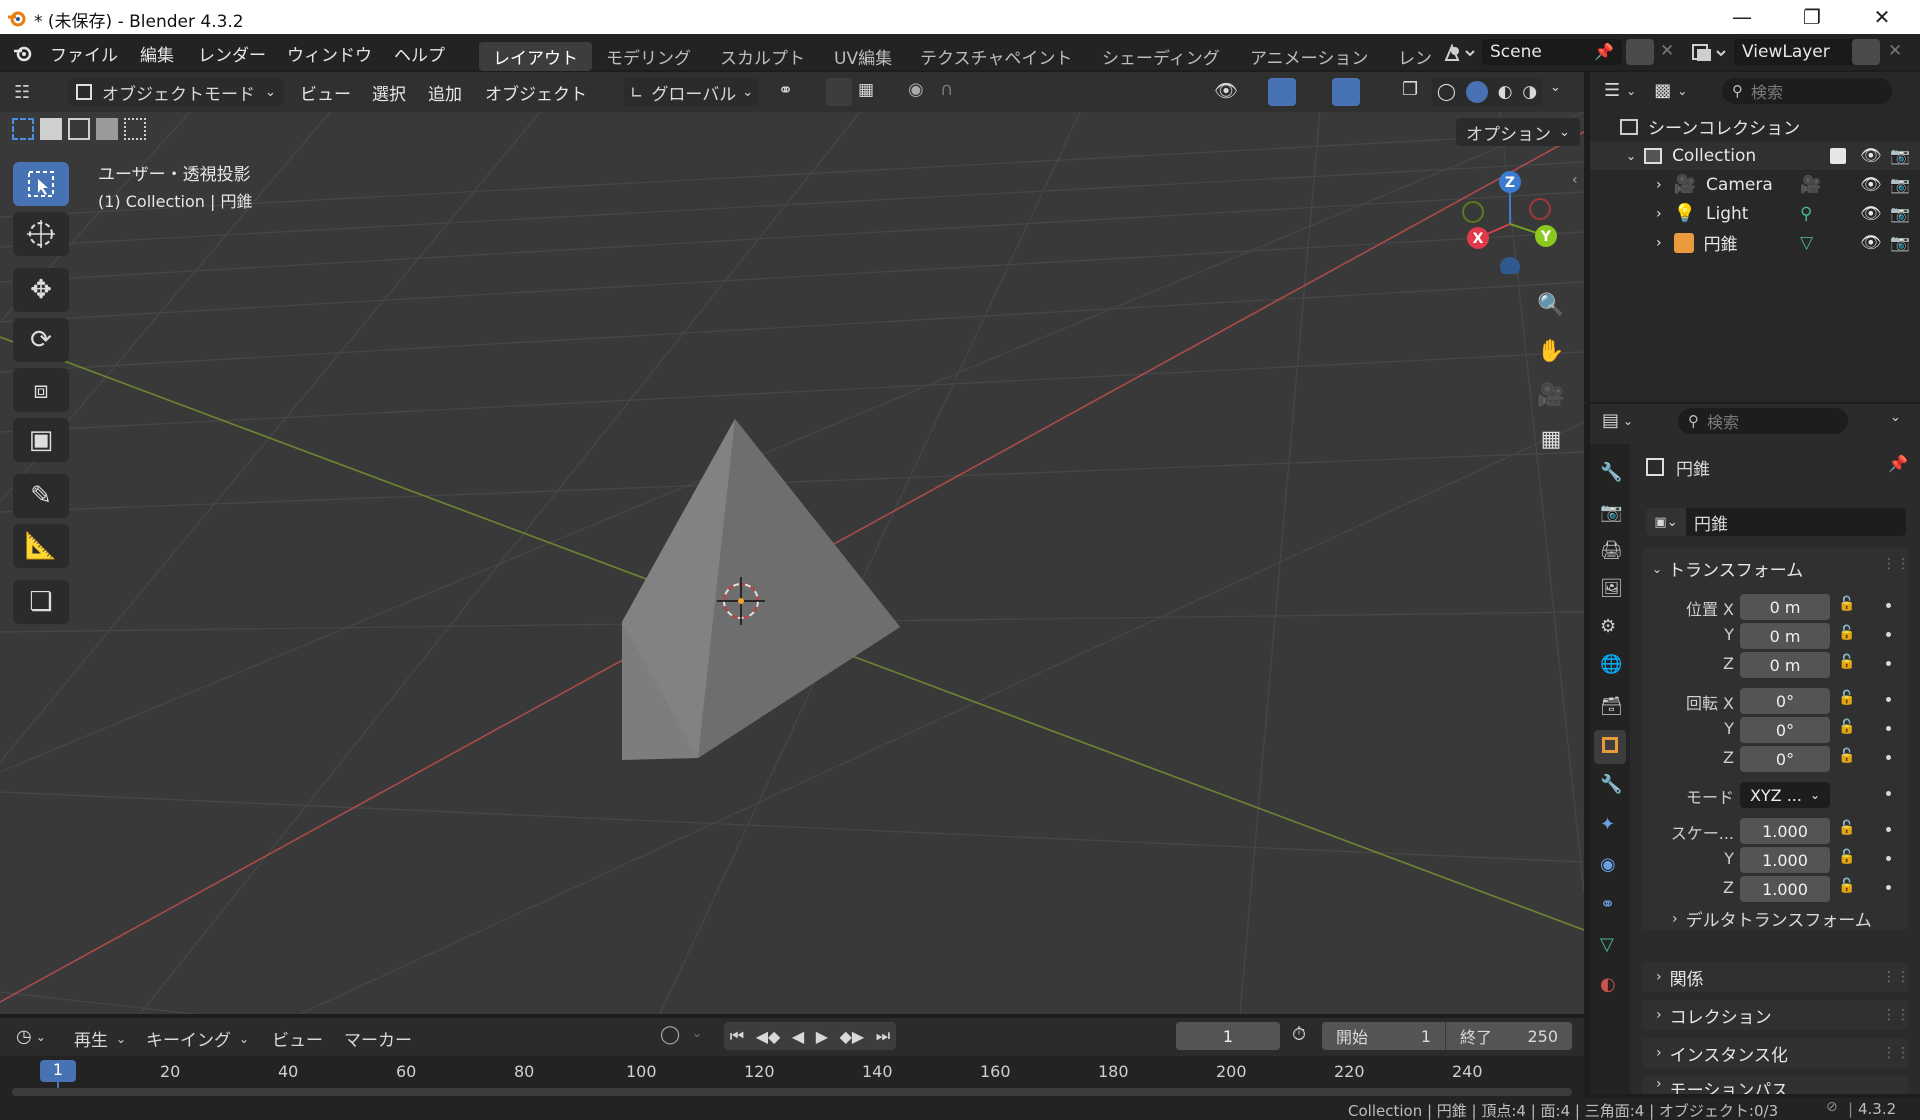 The image size is (1920, 1120). I want to click on properties-editor-selector: ▤ ⌄, so click(1617, 420).